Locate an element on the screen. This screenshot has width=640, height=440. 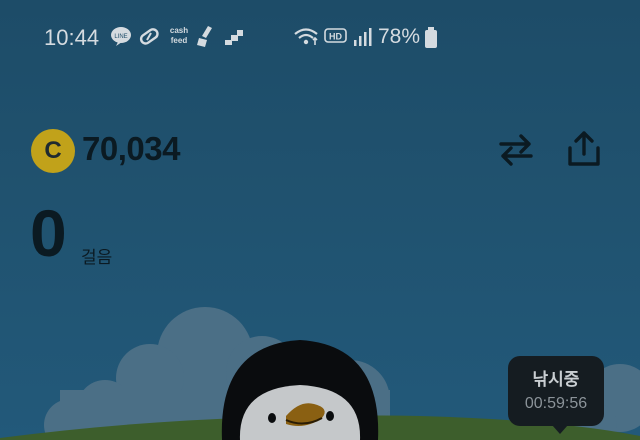
fishing-timer: 00:59:56 is located at coordinates (556, 403).